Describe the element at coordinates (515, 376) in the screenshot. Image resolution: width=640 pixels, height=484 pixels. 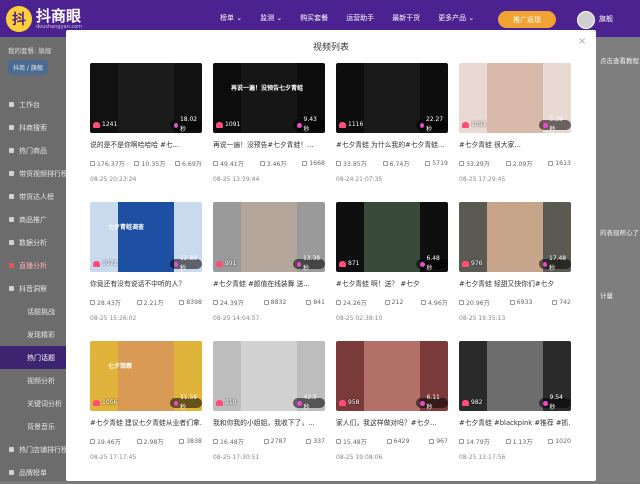
I see `video-thumbnail: 982 9.54秒` at that location.